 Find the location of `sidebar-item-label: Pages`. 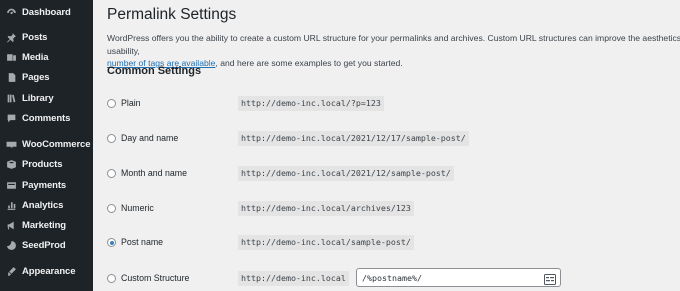

sidebar-item-label: Pages is located at coordinates (36, 77).